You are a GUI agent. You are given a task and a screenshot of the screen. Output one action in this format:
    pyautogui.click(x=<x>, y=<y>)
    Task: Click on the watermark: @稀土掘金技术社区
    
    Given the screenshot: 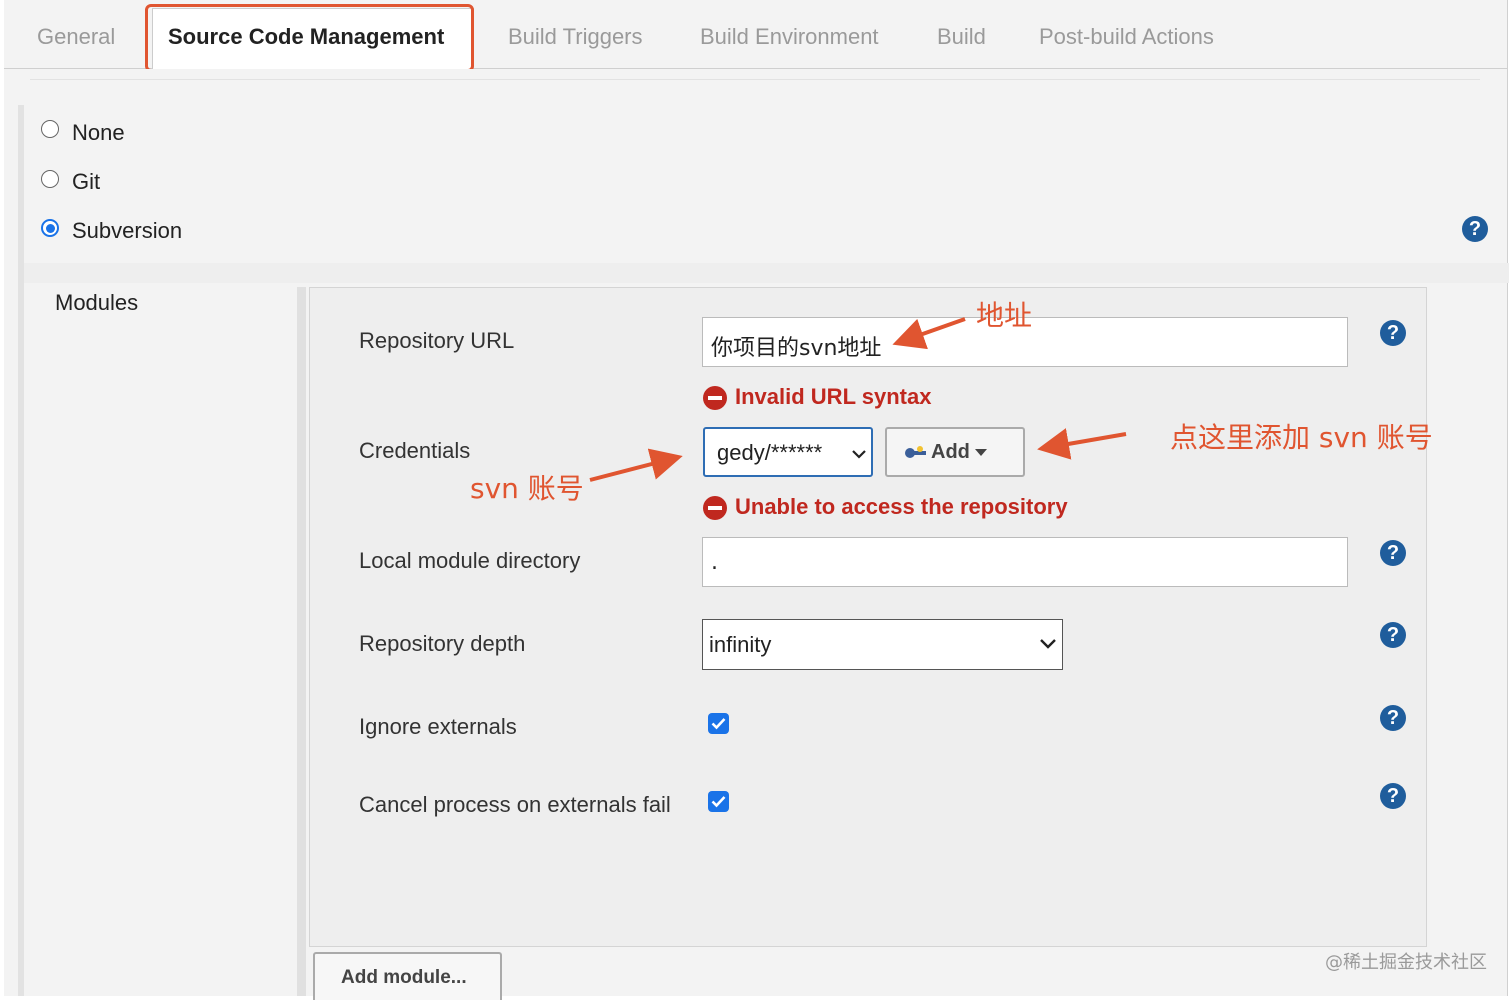 What is the action you would take?
    pyautogui.click(x=1406, y=962)
    